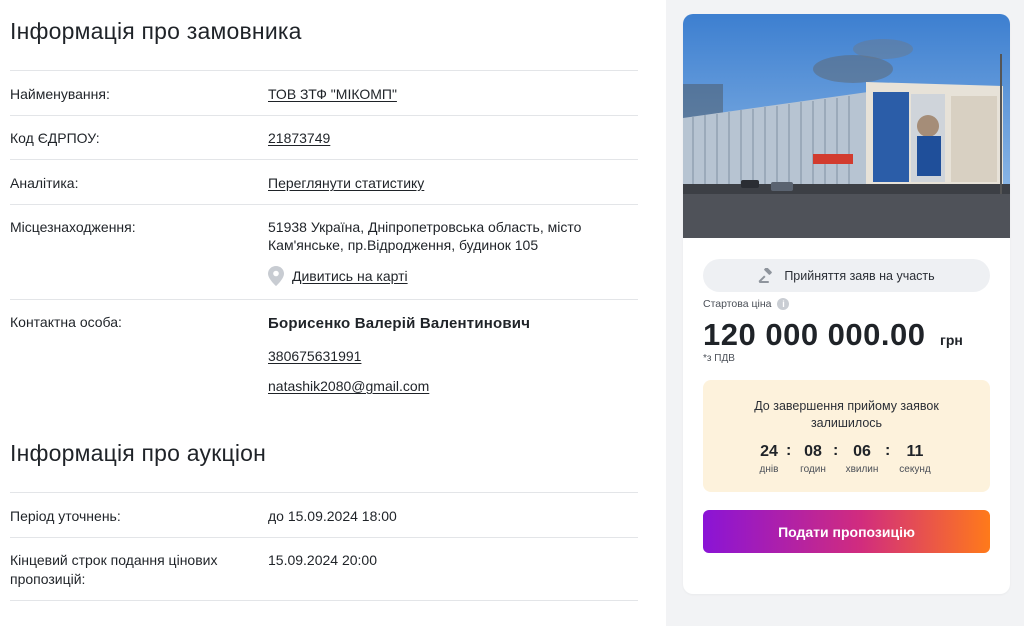 The width and height of the screenshot is (1024, 626). Describe the element at coordinates (73, 227) in the screenshot. I see `location-label: Місцезнаходження:` at that location.